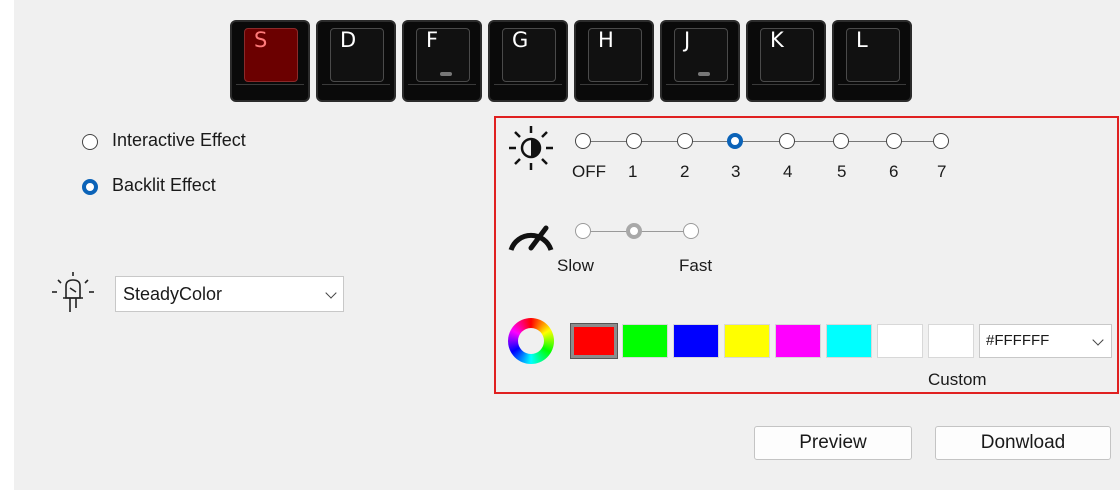 The image size is (1120, 490). What do you see at coordinates (634, 141) in the screenshot?
I see `brightness-1-radio` at bounding box center [634, 141].